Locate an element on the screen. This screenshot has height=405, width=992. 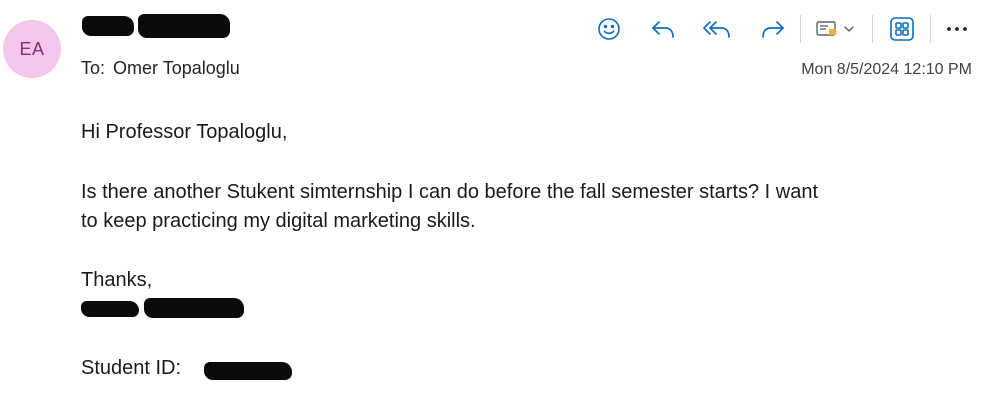
closing-text: Thanks, is located at coordinates (117, 280).